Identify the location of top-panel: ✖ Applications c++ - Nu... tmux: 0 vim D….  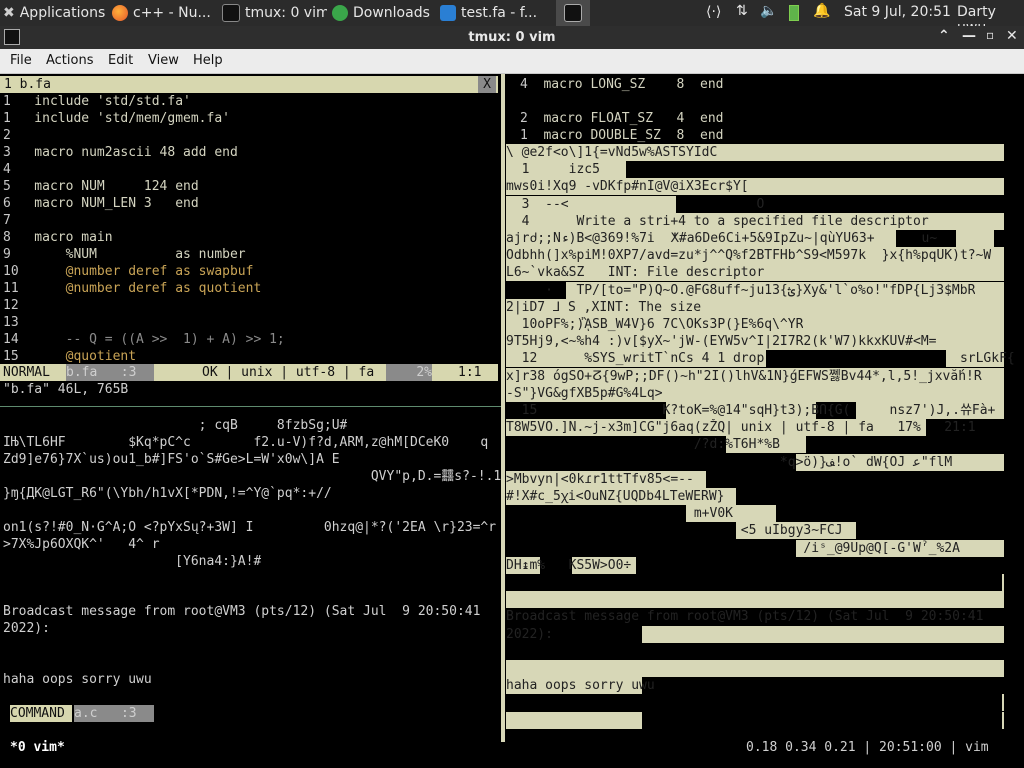
(512, 18).